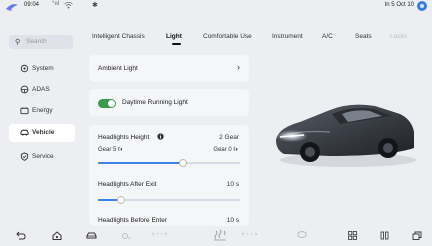 The width and height of the screenshot is (432, 246). I want to click on search-input: ⚲ Search, so click(41, 42).